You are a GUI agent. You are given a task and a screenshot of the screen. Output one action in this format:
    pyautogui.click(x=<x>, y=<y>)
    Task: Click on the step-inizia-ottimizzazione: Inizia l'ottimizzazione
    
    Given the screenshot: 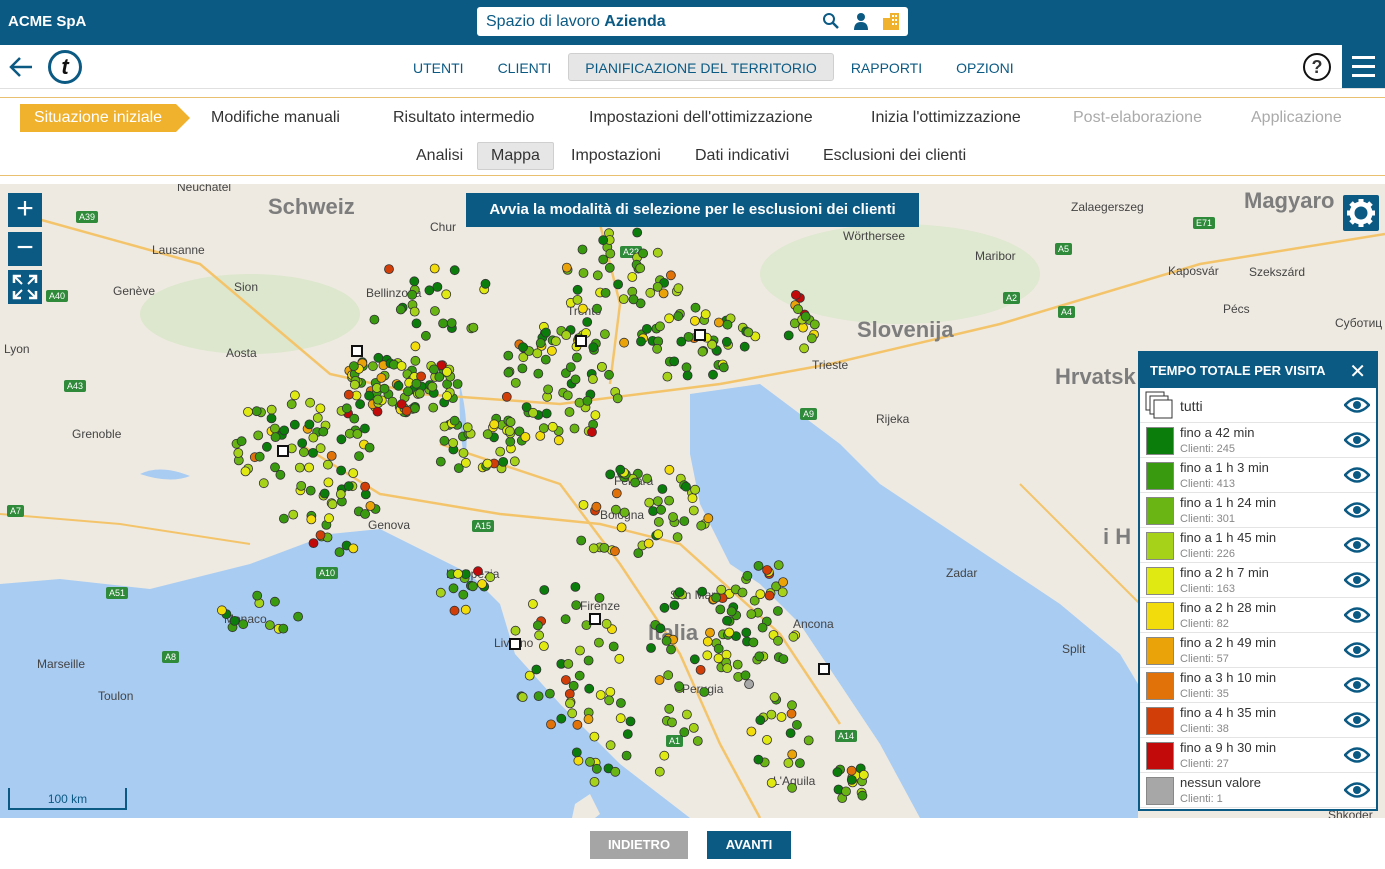 What is the action you would take?
    pyautogui.click(x=946, y=118)
    